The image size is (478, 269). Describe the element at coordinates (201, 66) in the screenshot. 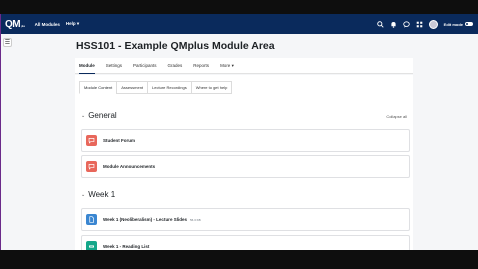

I see `secnav-reports: Reports` at that location.